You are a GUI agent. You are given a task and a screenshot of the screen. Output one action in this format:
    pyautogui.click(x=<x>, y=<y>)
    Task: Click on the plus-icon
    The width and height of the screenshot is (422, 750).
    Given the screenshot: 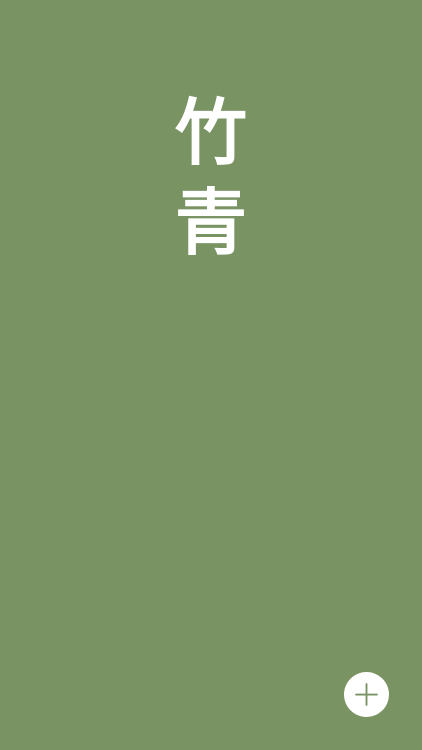 What is the action you would take?
    pyautogui.click(x=366, y=694)
    